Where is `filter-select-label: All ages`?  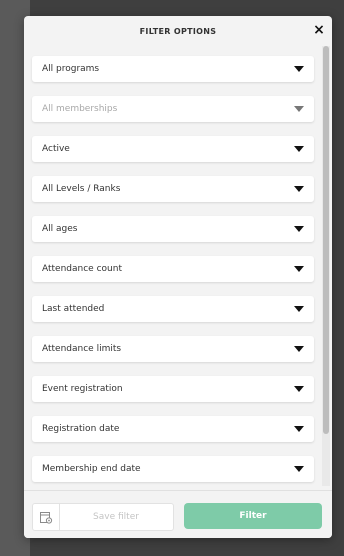 filter-select-label: All ages is located at coordinates (60, 229).